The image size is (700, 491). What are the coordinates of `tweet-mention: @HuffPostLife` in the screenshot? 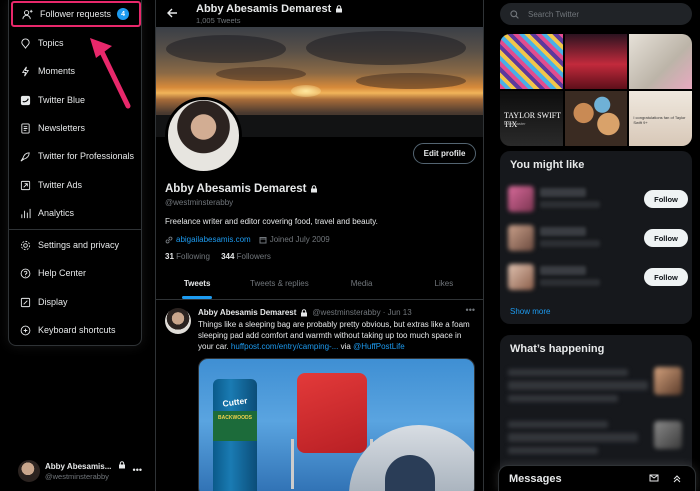 It's located at (379, 346).